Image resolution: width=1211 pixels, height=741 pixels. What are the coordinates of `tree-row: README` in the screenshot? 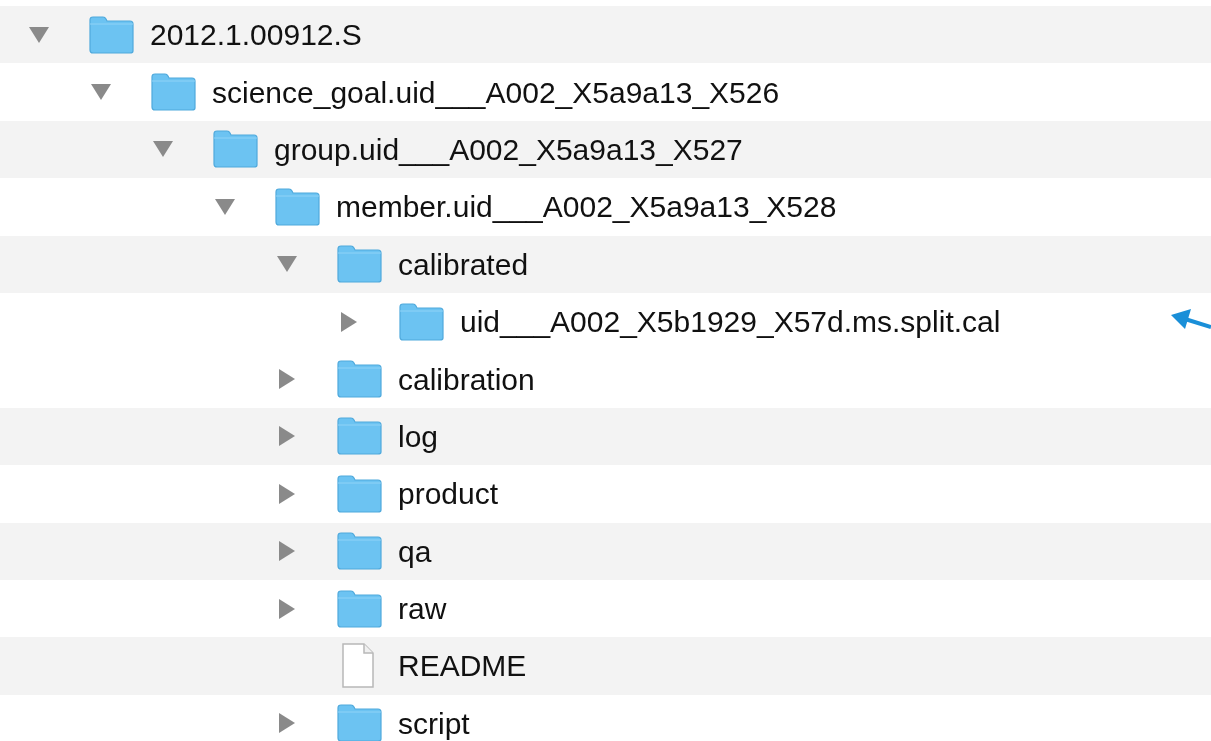 It's located at (605, 666).